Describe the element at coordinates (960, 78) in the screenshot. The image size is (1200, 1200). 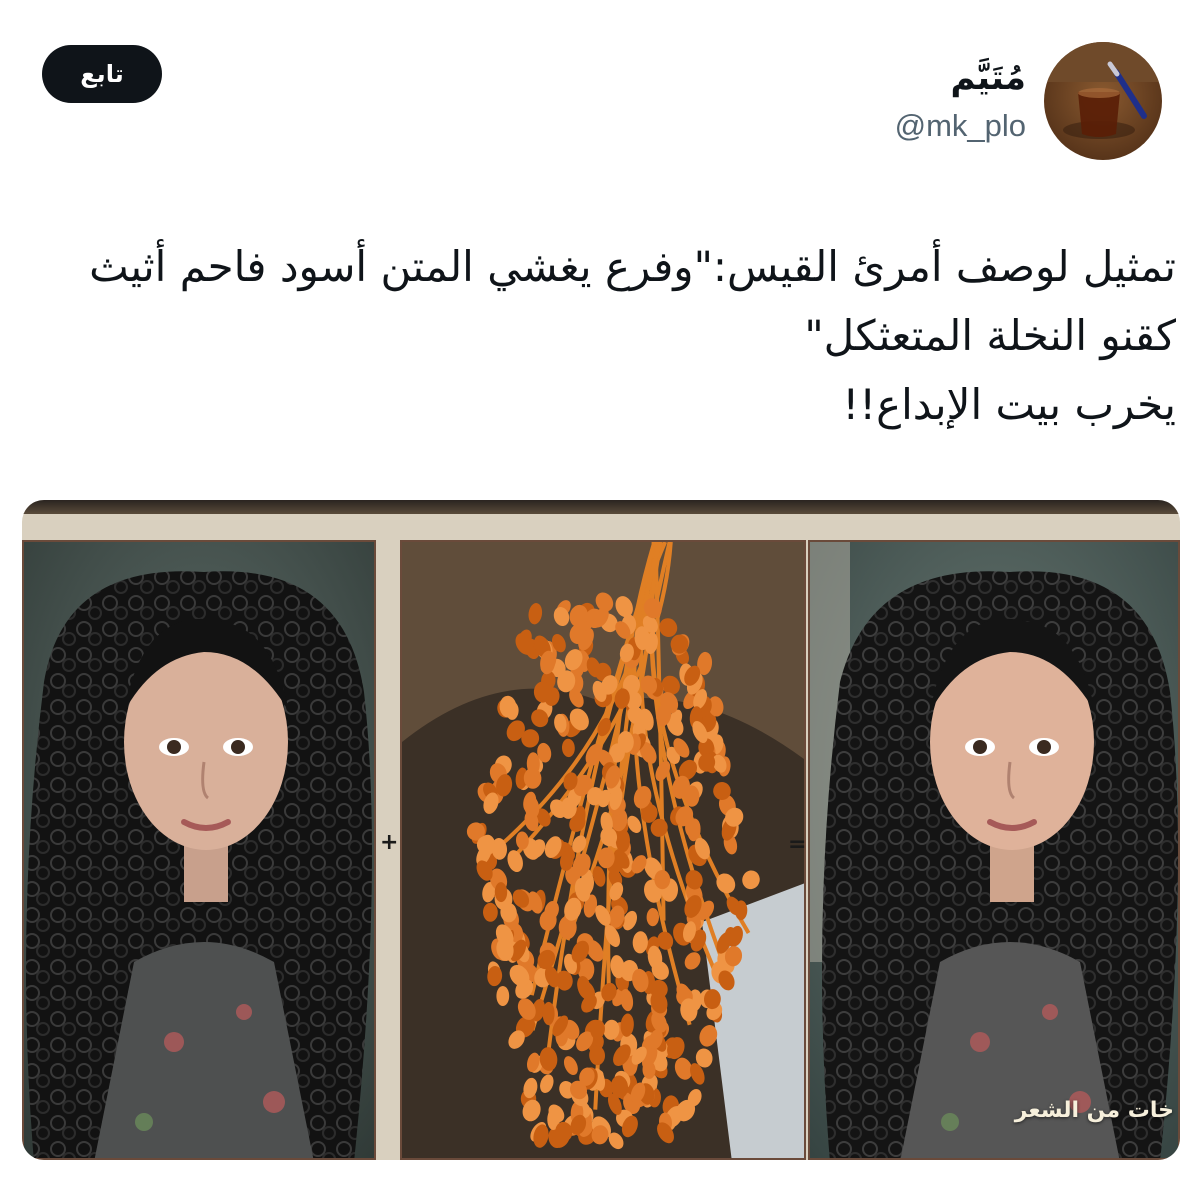
I see `display-name: مُتَيَّم` at that location.